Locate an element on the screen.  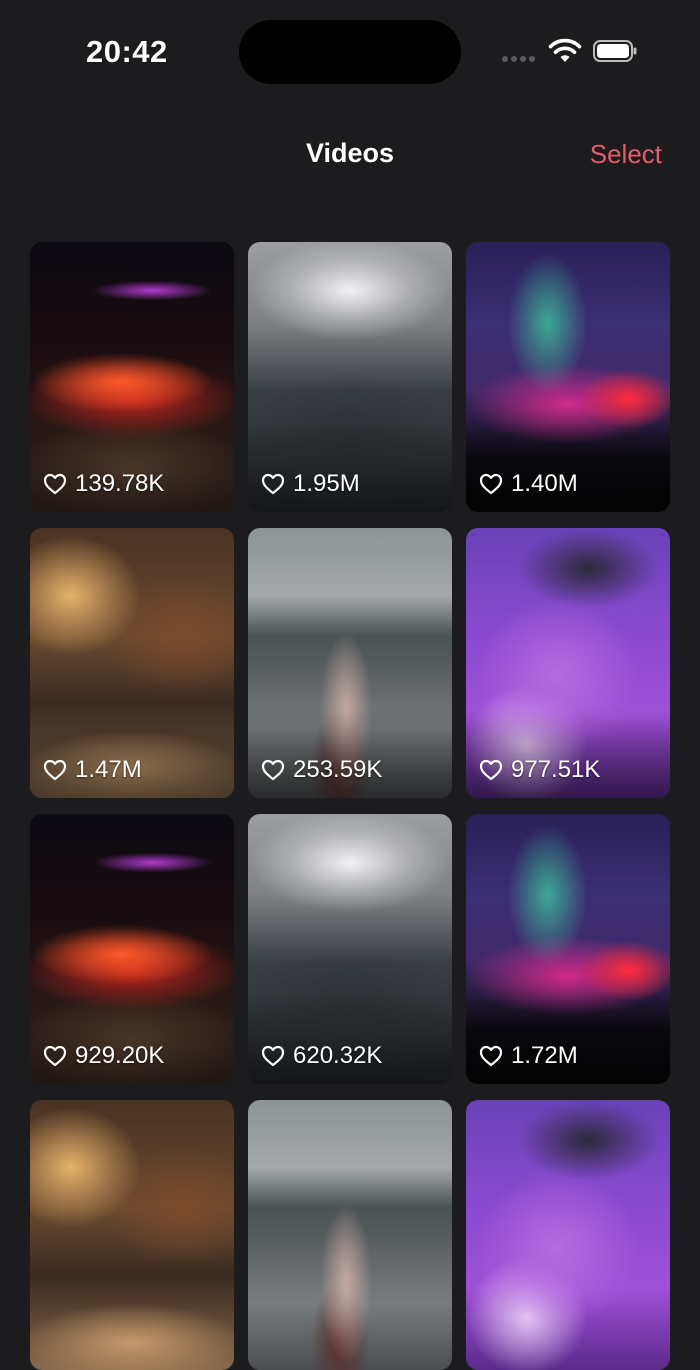
likes-label: 1.47M is located at coordinates (108, 769).